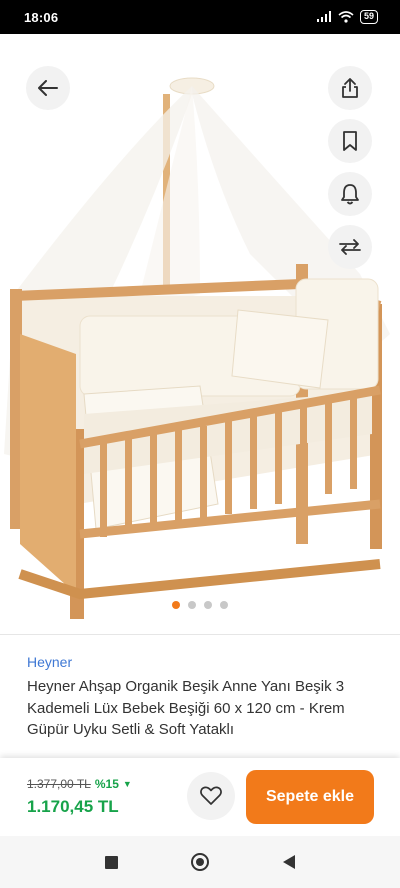 This screenshot has height=888, width=400. Describe the element at coordinates (323, 16) in the screenshot. I see `signal-icon` at that location.